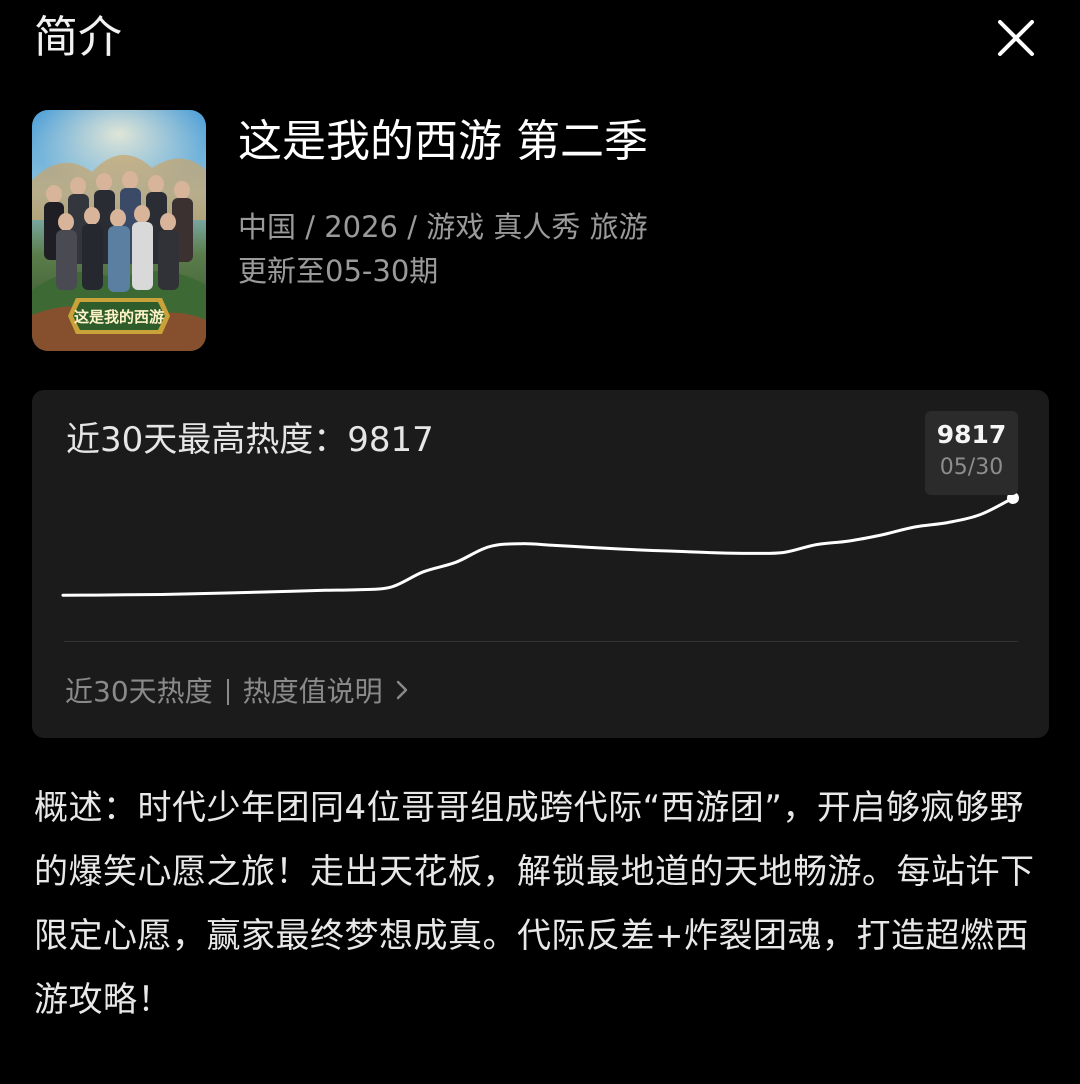 The image size is (1080, 1084). I want to click on footer-separator, so click(227, 692).